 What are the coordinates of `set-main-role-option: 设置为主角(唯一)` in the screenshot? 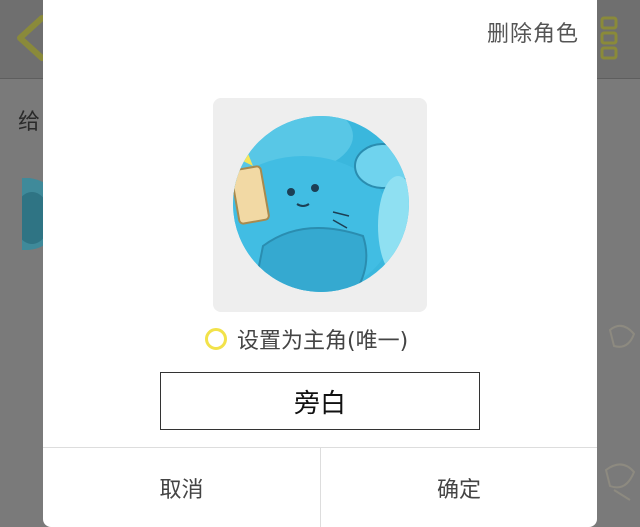 It's located at (306, 339).